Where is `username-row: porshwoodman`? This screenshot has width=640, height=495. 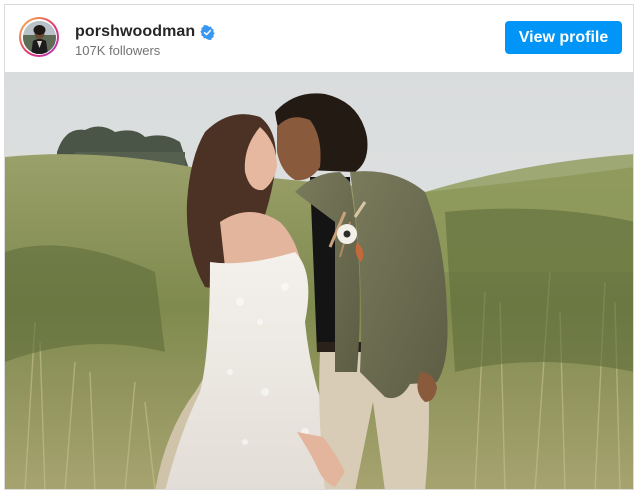
username-row: porshwoodman is located at coordinates (145, 32).